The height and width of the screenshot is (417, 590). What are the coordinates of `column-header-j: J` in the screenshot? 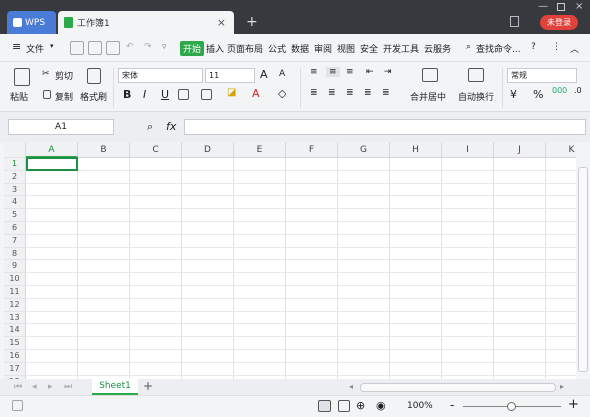 It's located at (520, 150).